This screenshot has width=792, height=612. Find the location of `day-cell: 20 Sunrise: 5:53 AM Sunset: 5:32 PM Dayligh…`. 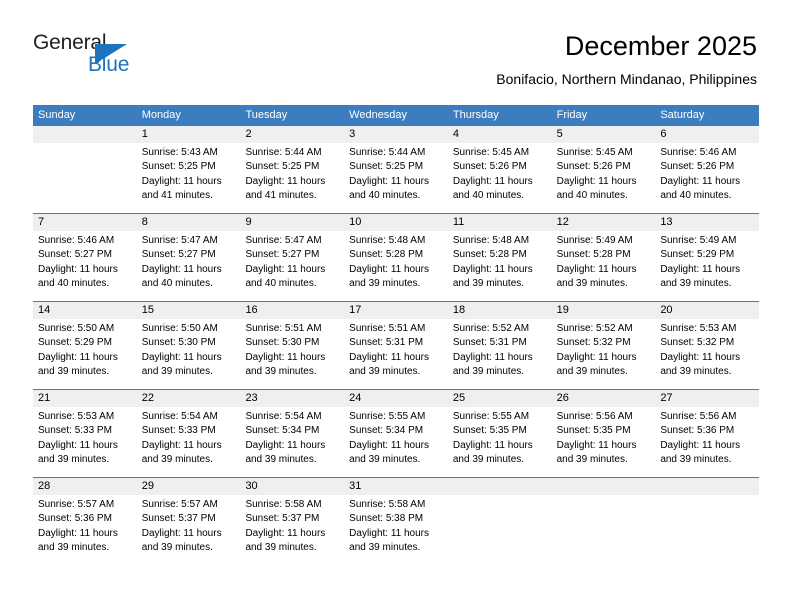

day-cell: 20 Sunrise: 5:53 AM Sunset: 5:32 PM Dayligh… is located at coordinates (707, 345).